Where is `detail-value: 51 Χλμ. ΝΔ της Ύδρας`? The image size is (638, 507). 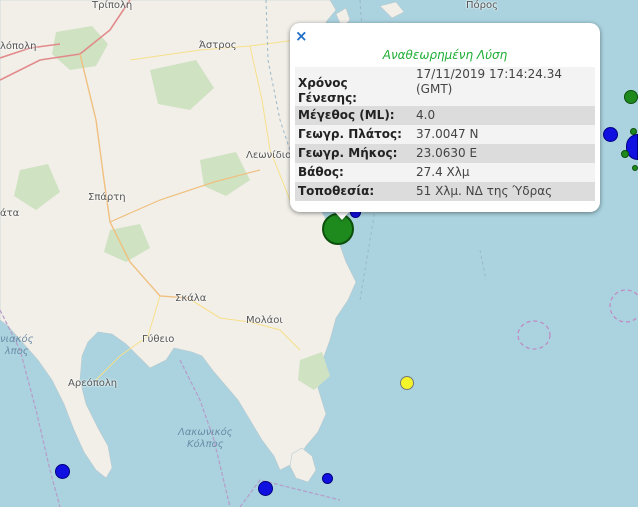 detail-value: 51 Χλμ. ΝΔ της Ύδρας is located at coordinates (484, 191).